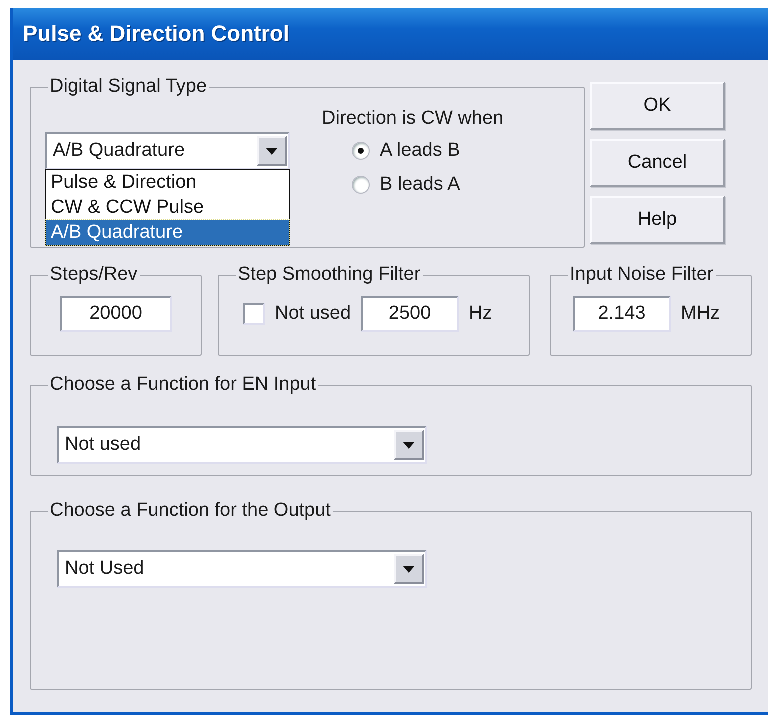  What do you see at coordinates (622, 314) in the screenshot?
I see `input-field: 2.143` at bounding box center [622, 314].